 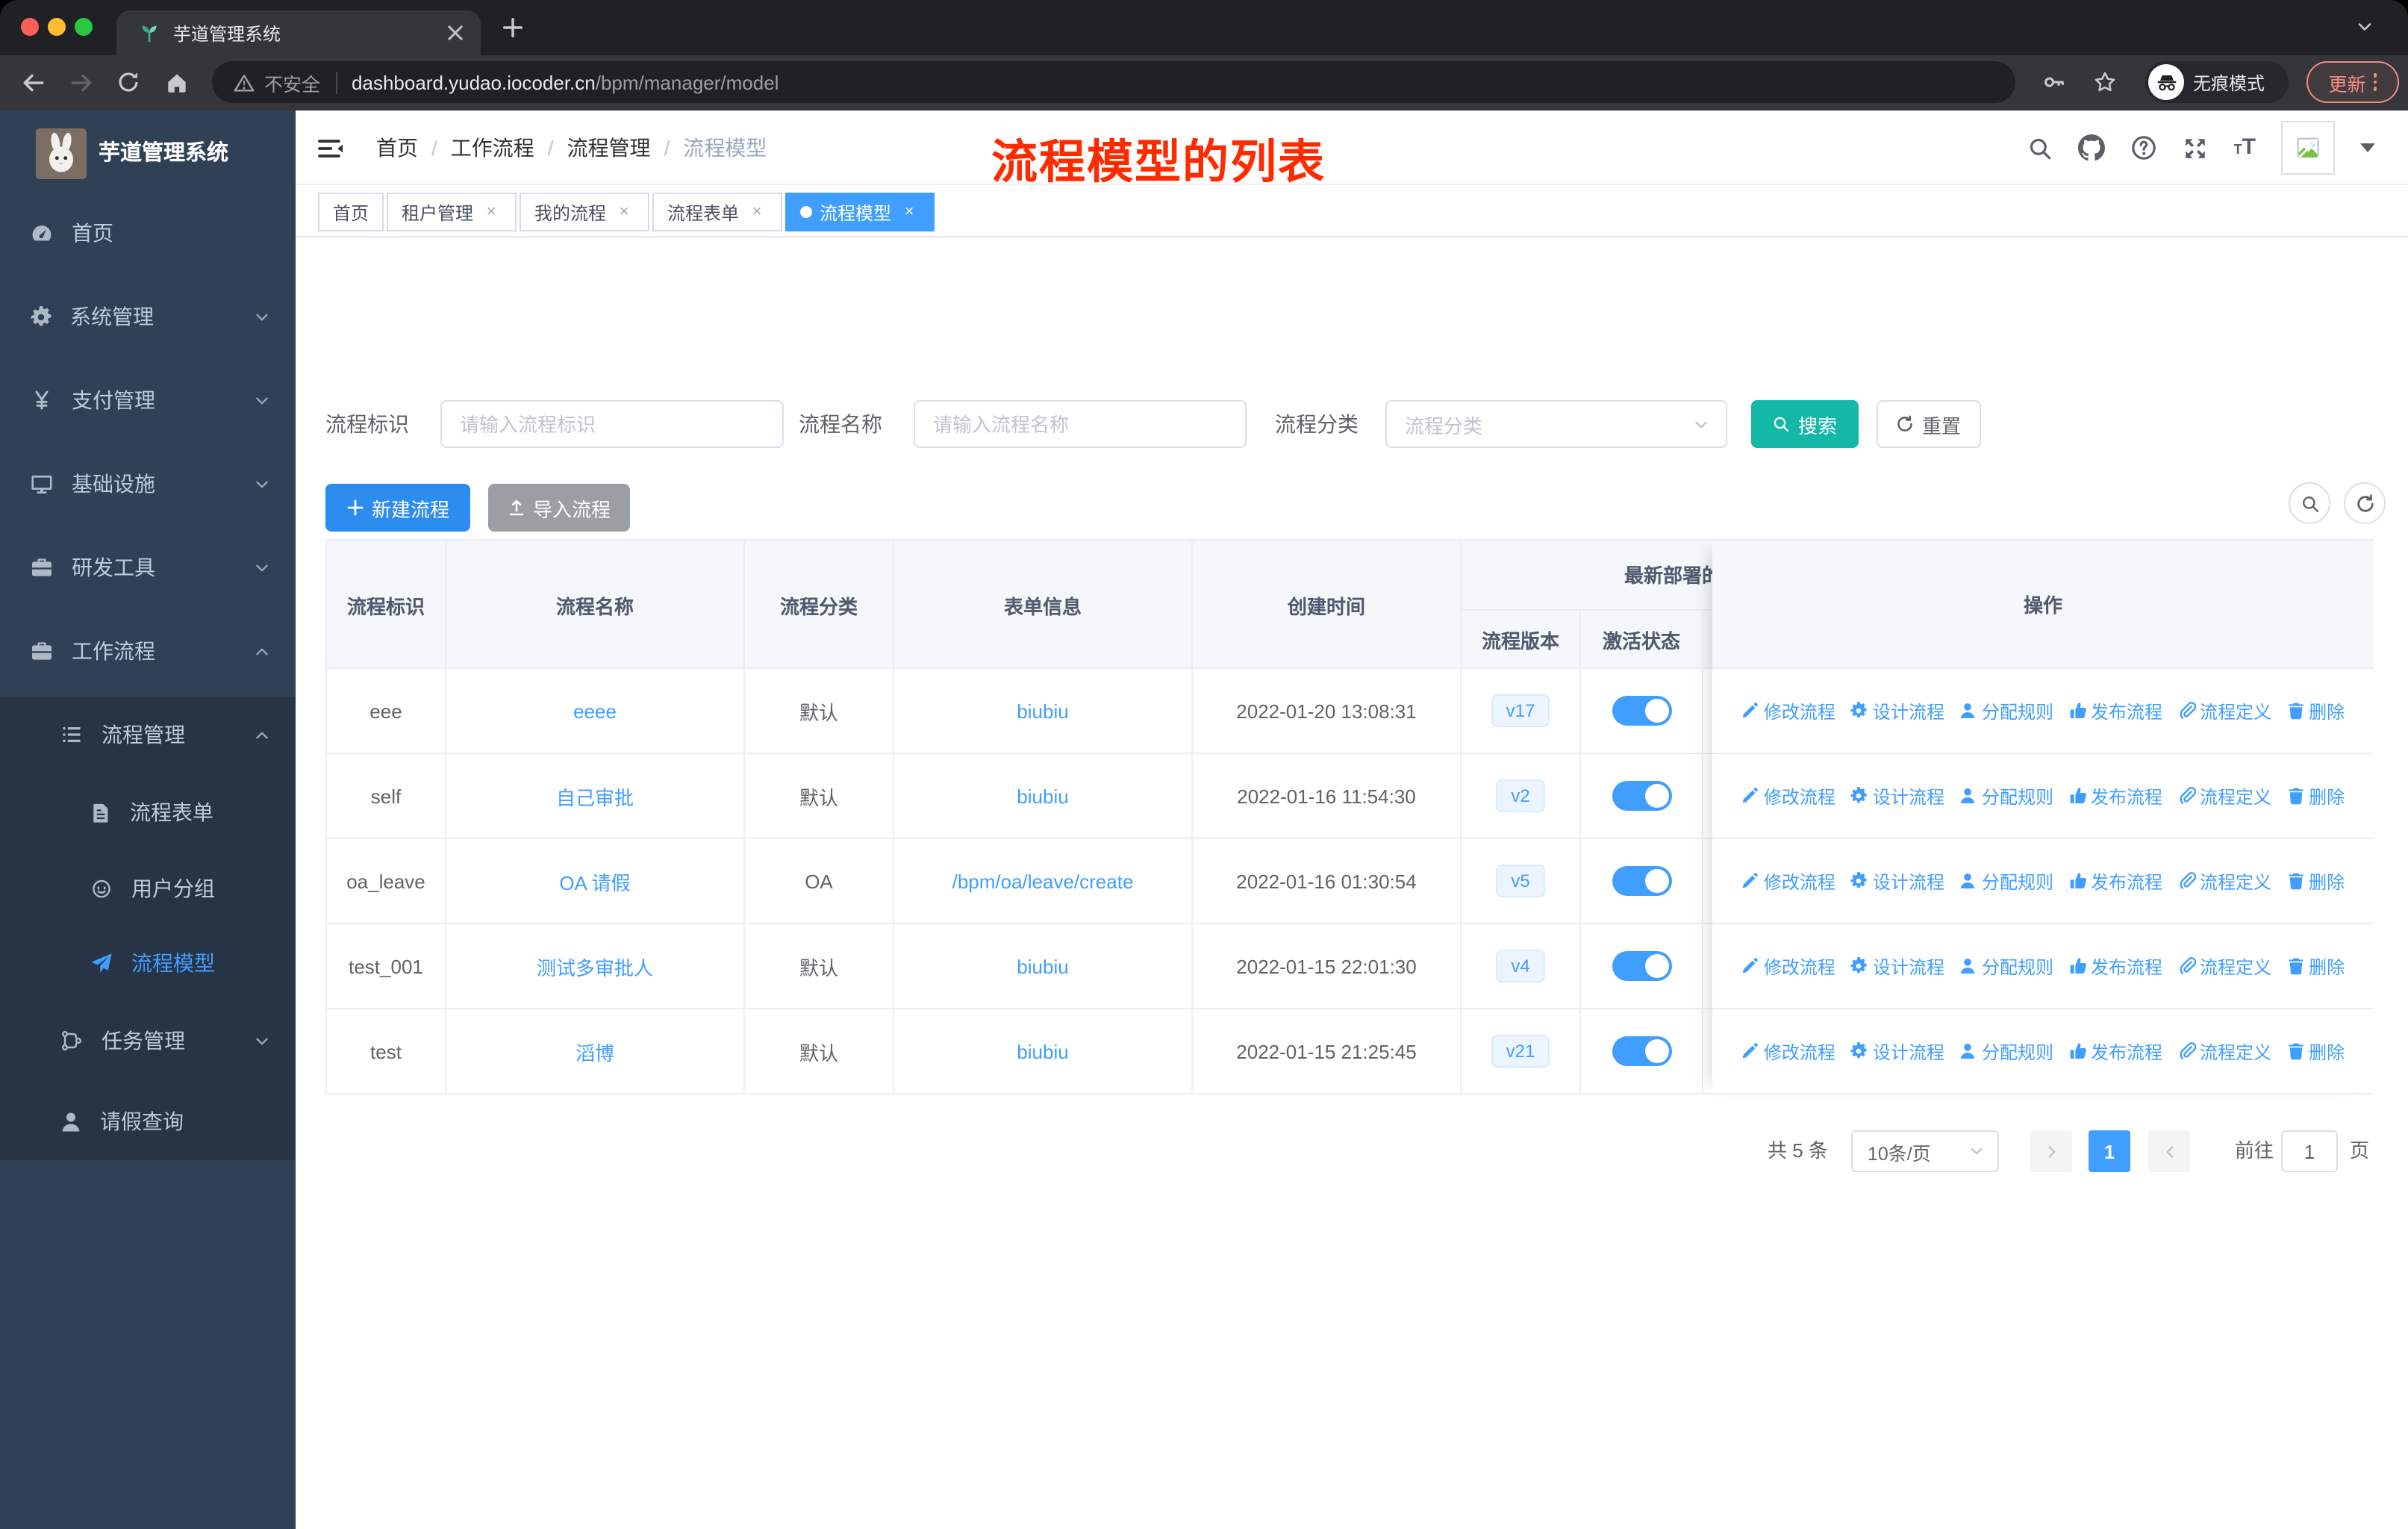 What do you see at coordinates (717, 212) in the screenshot?
I see `tag-process-form: 流程表单 ×` at bounding box center [717, 212].